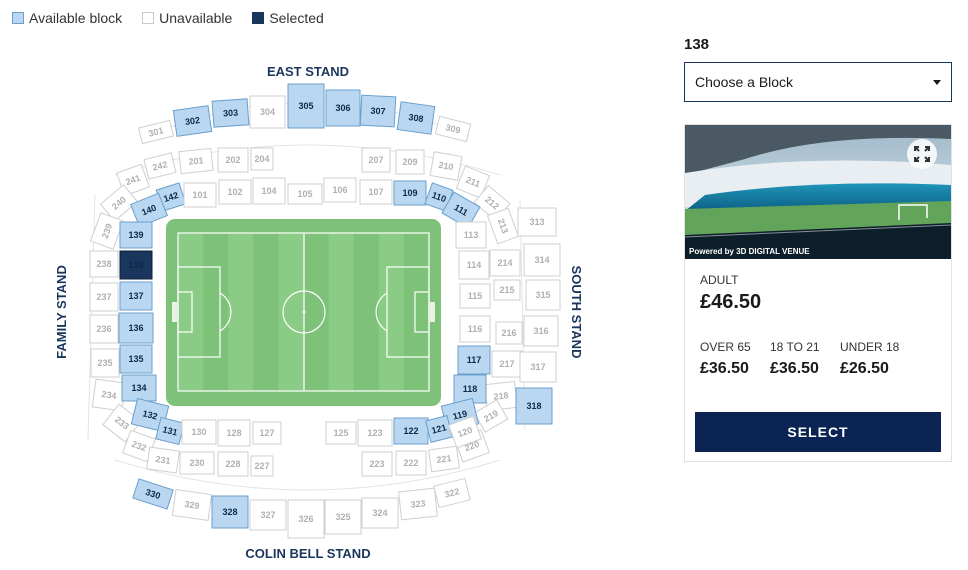 This screenshot has width=968, height=570. I want to click on block-136-label: 136, so click(135, 328).